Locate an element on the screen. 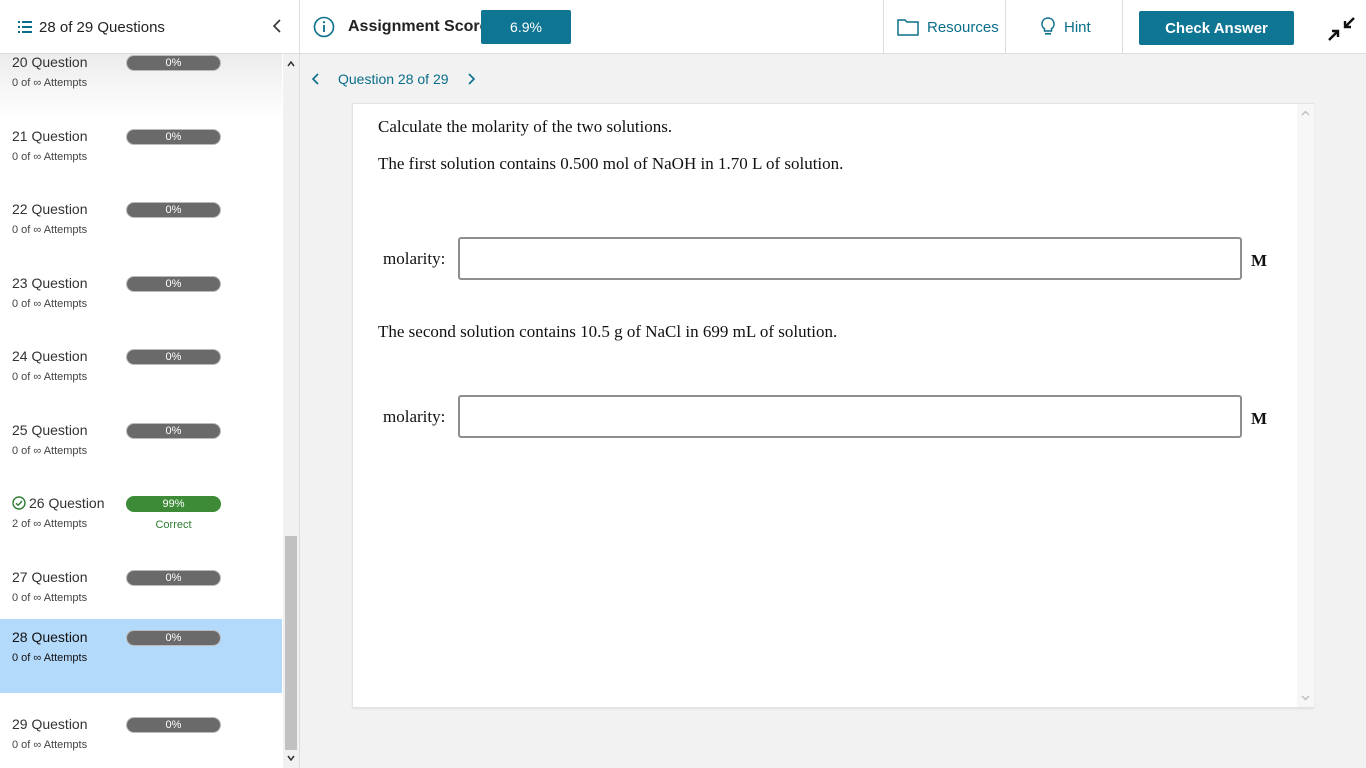 The width and height of the screenshot is (1366, 768). collapse-sidebar-button is located at coordinates (277, 26).